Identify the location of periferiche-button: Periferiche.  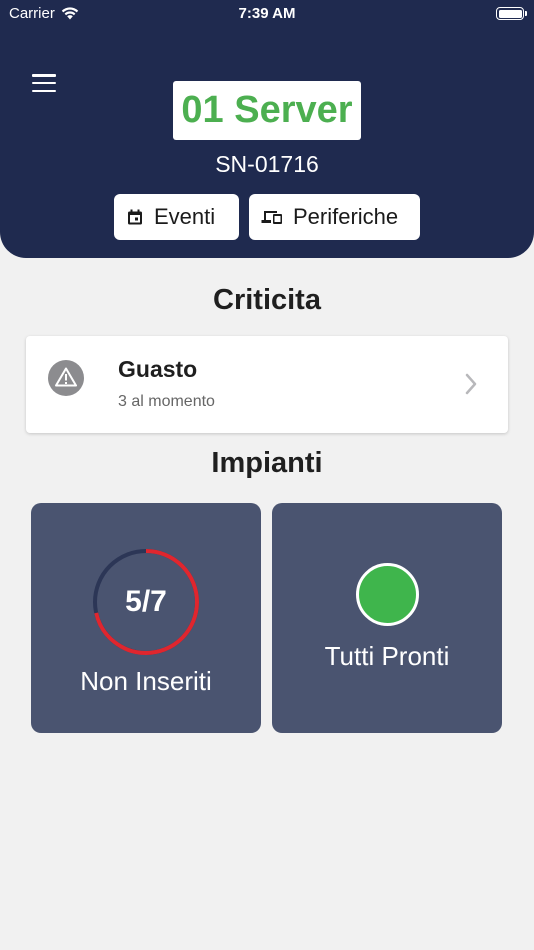
(334, 217).